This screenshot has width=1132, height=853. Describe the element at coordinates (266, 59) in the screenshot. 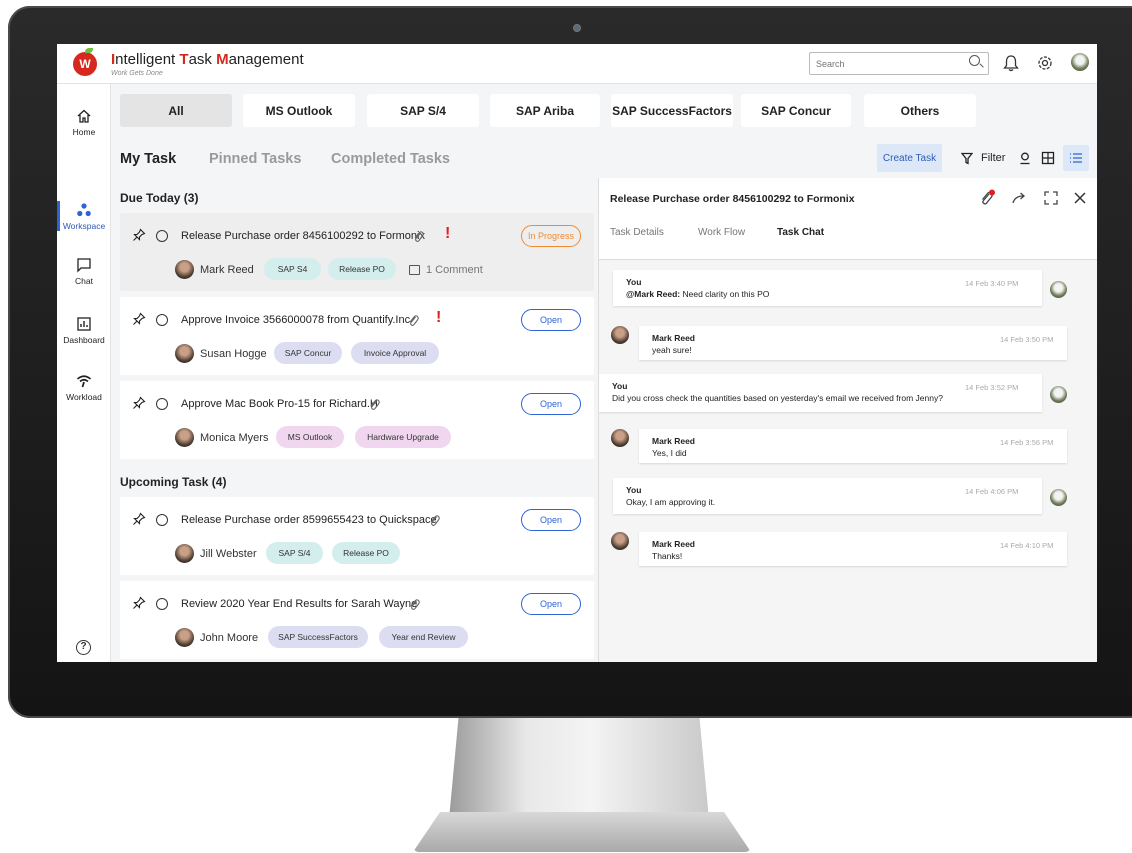

I see `app-title-part: anagement` at that location.